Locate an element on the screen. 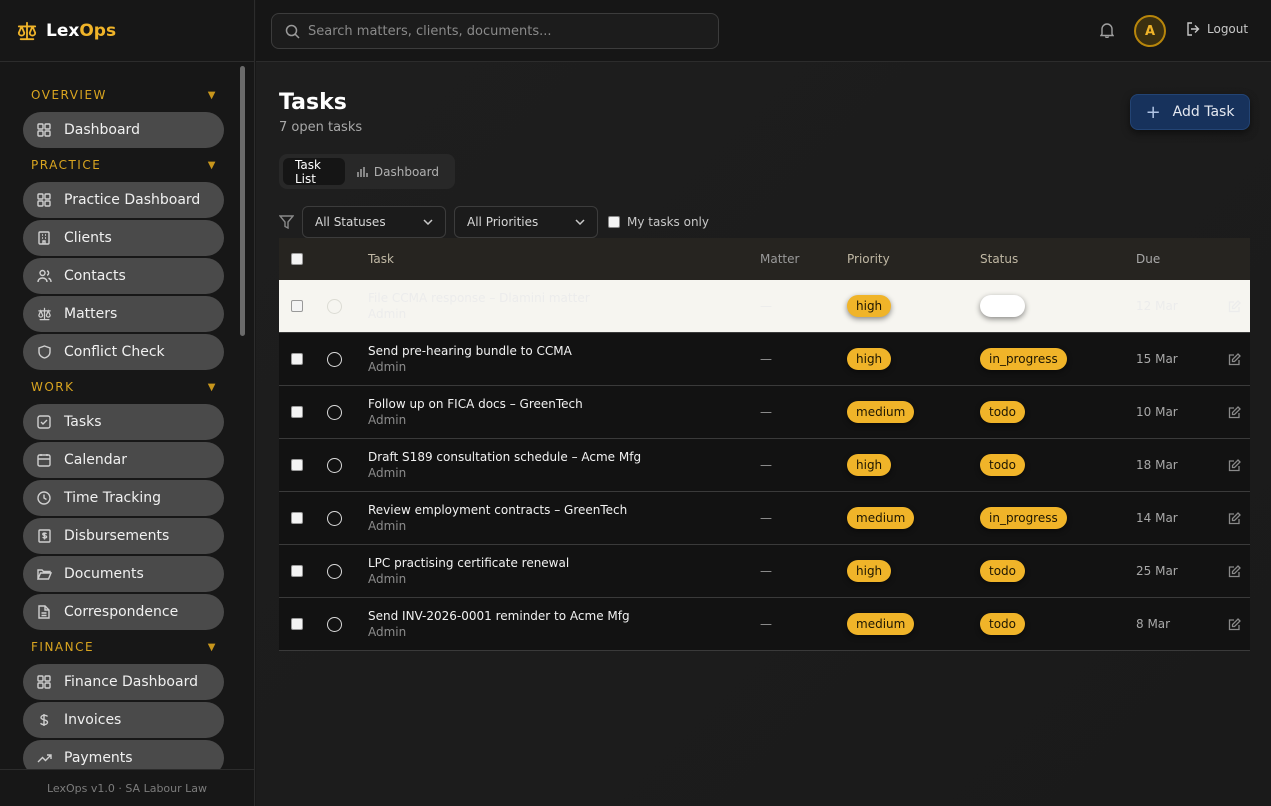  sidebar-item-tasks: Tasks is located at coordinates (123, 422).